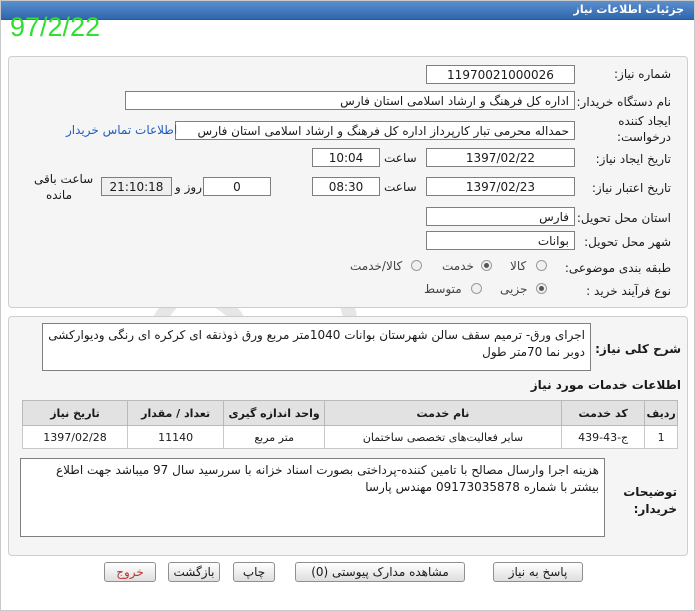  What do you see at coordinates (237, 186) in the screenshot?
I see `remaining-days-field: 0` at bounding box center [237, 186].